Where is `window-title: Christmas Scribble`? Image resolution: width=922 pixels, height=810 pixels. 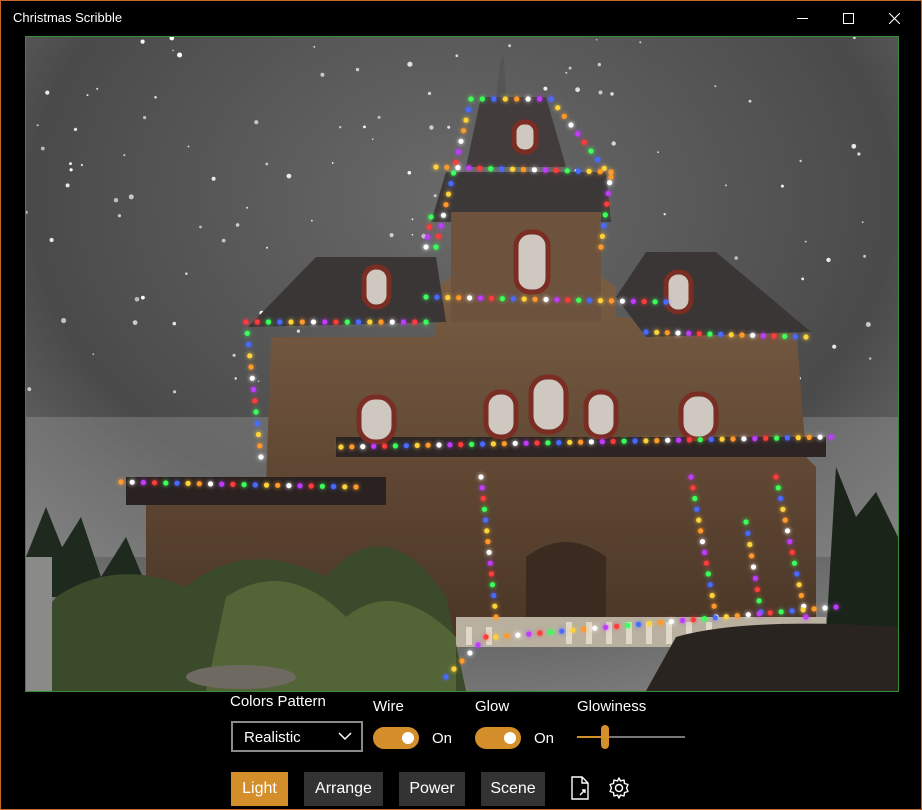
window-title: Christmas Scribble is located at coordinates (68, 17).